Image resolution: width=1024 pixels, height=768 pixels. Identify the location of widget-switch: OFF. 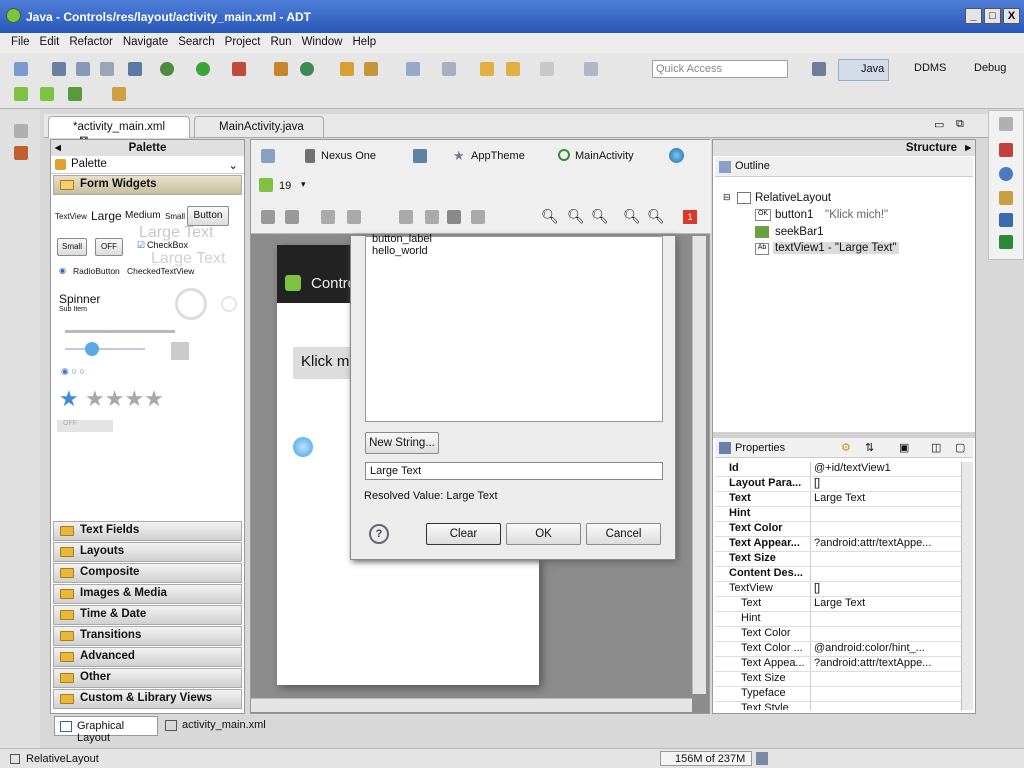
(85, 426).